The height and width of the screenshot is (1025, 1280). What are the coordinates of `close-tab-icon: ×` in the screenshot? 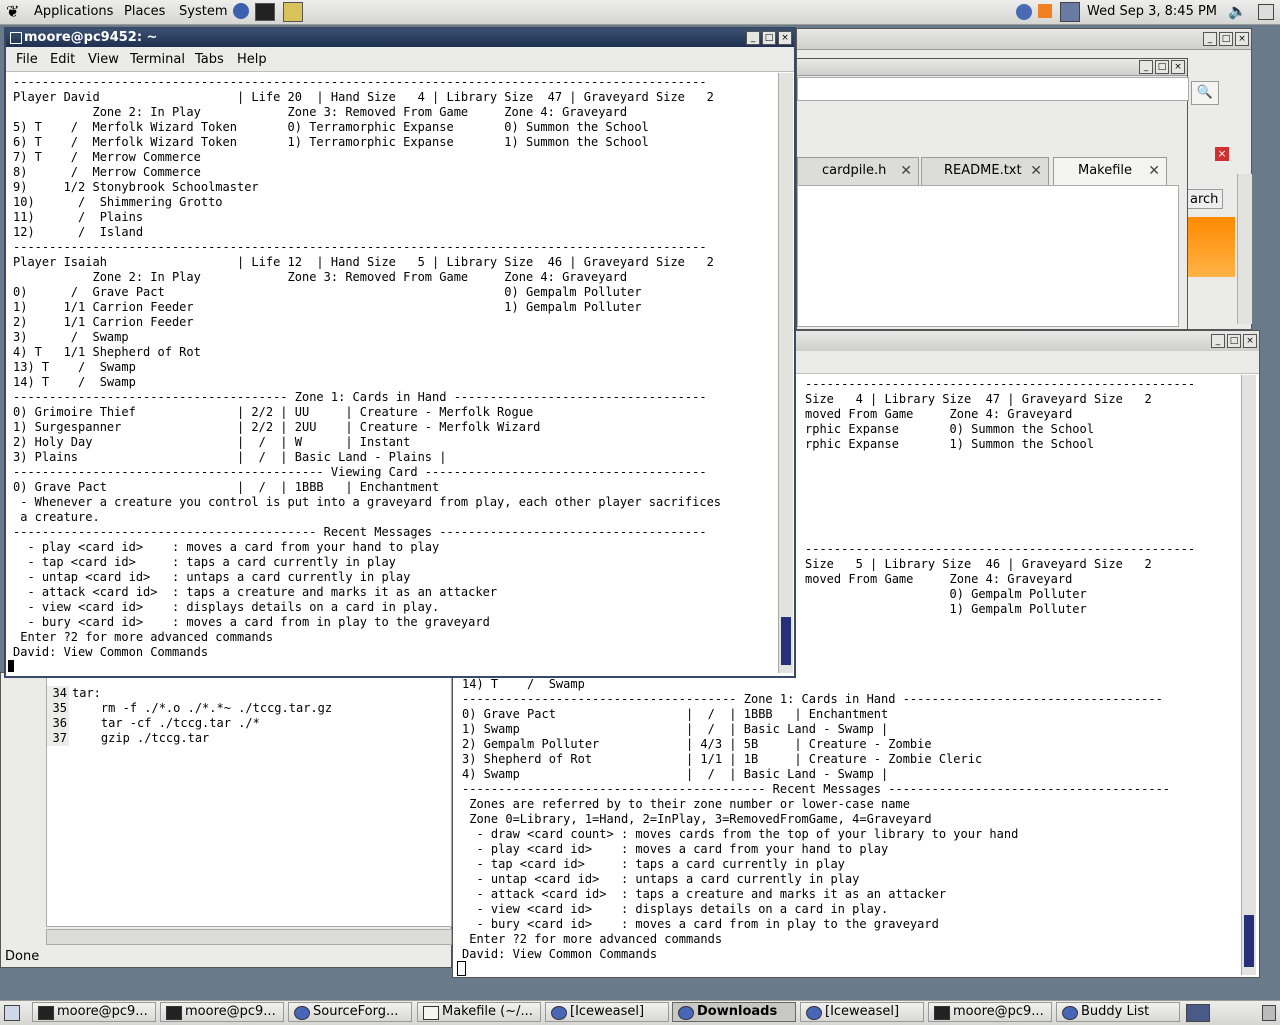 It's located at (1222, 154).